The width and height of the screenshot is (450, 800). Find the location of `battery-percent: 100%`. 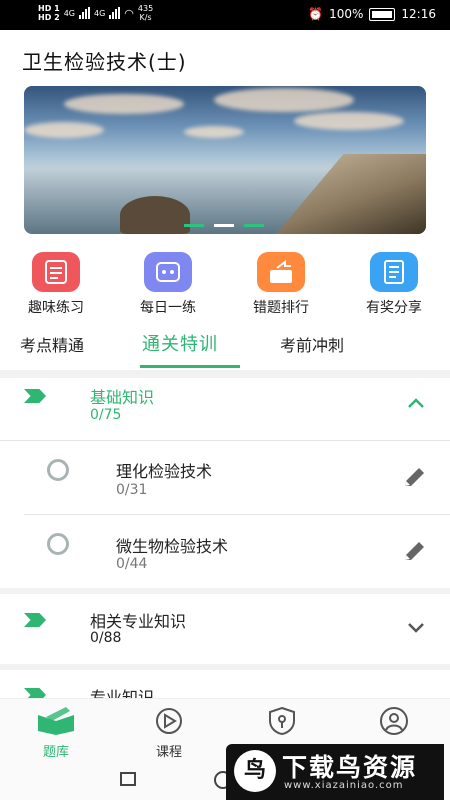

battery-percent: 100% is located at coordinates (346, 14).